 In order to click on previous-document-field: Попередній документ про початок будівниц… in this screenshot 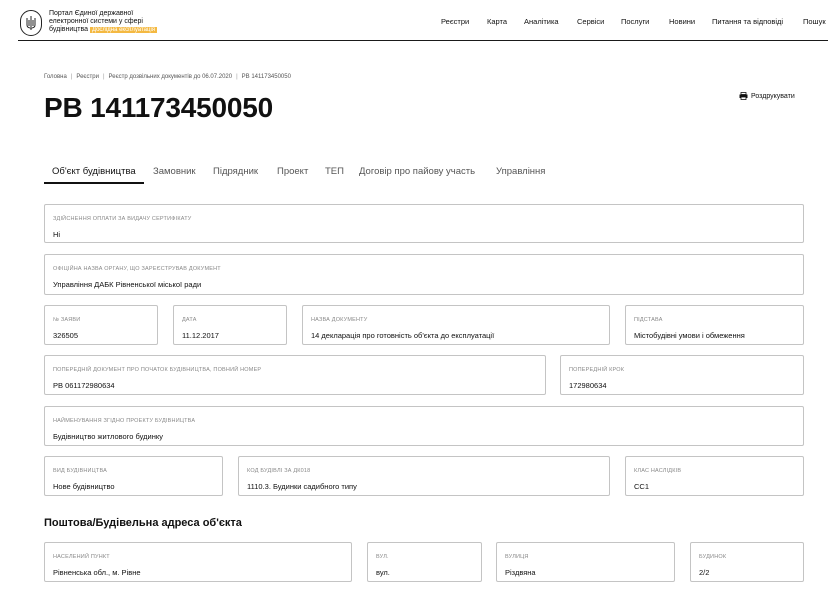, I will do `click(295, 375)`.